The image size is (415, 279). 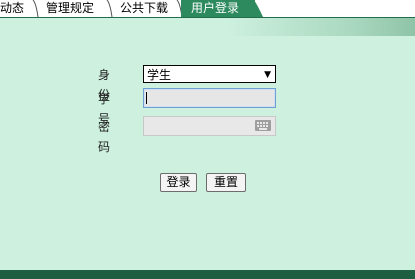 What do you see at coordinates (267, 75) in the screenshot?
I see `chevron-down-icon: ▼` at bounding box center [267, 75].